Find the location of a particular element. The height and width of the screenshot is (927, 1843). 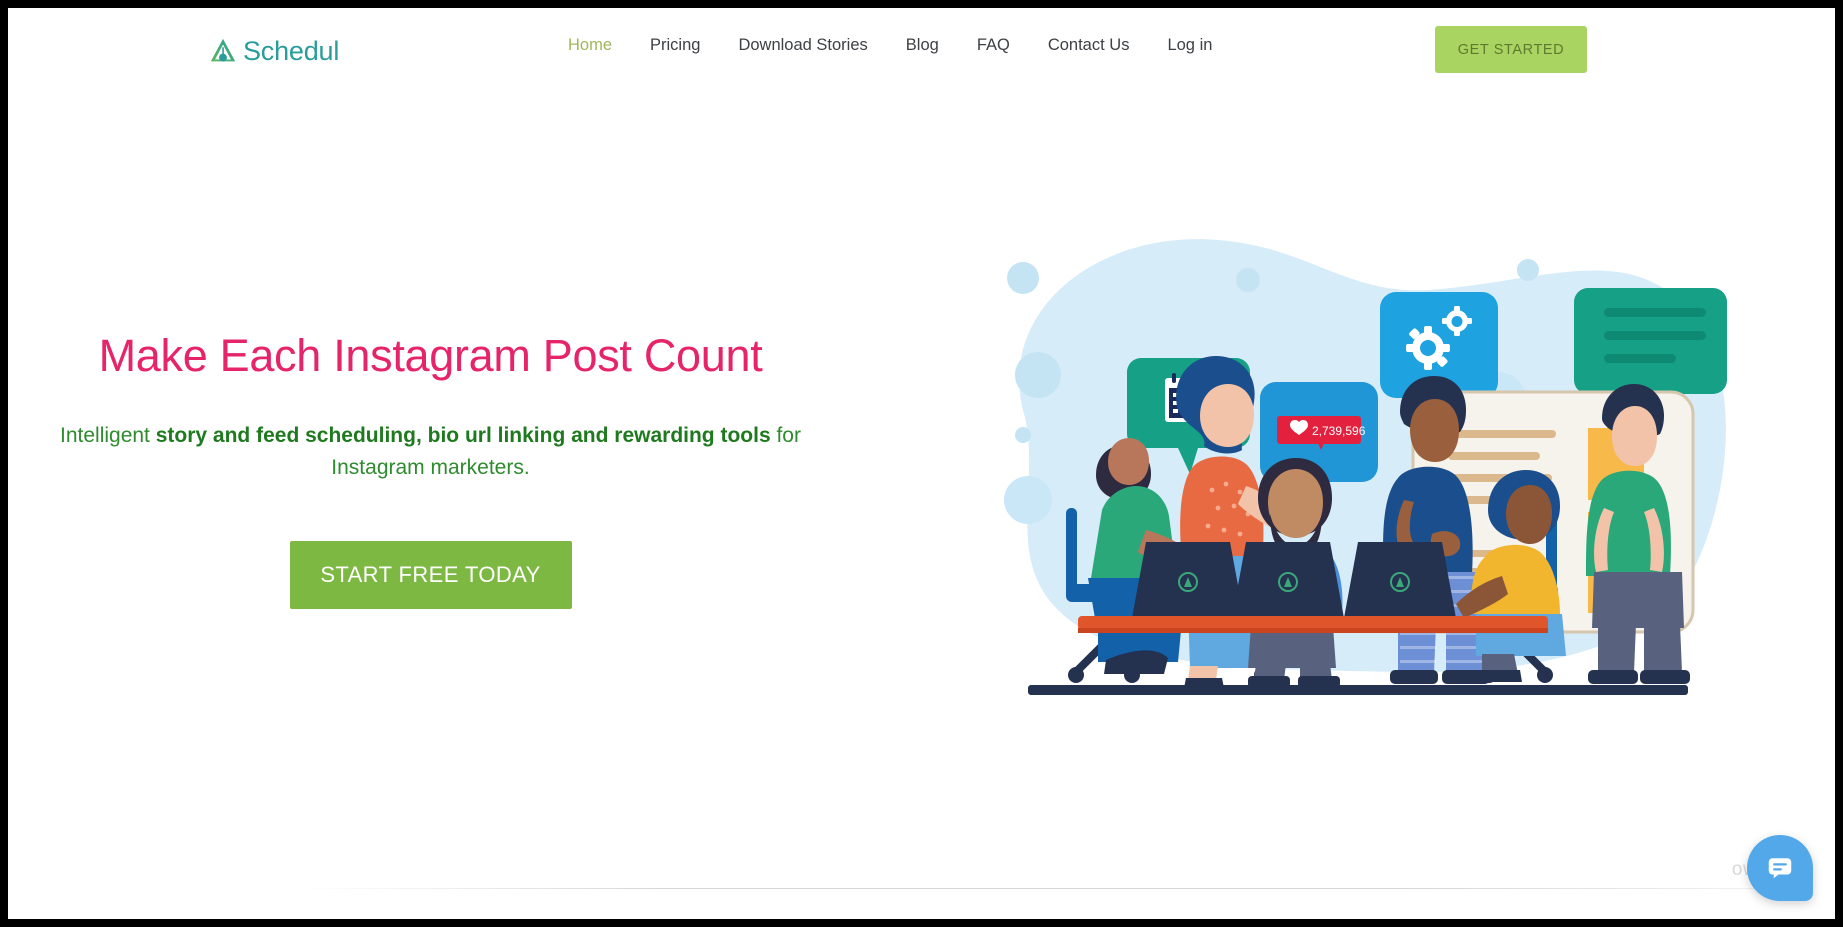

brand-name: Schedul is located at coordinates (291, 50).